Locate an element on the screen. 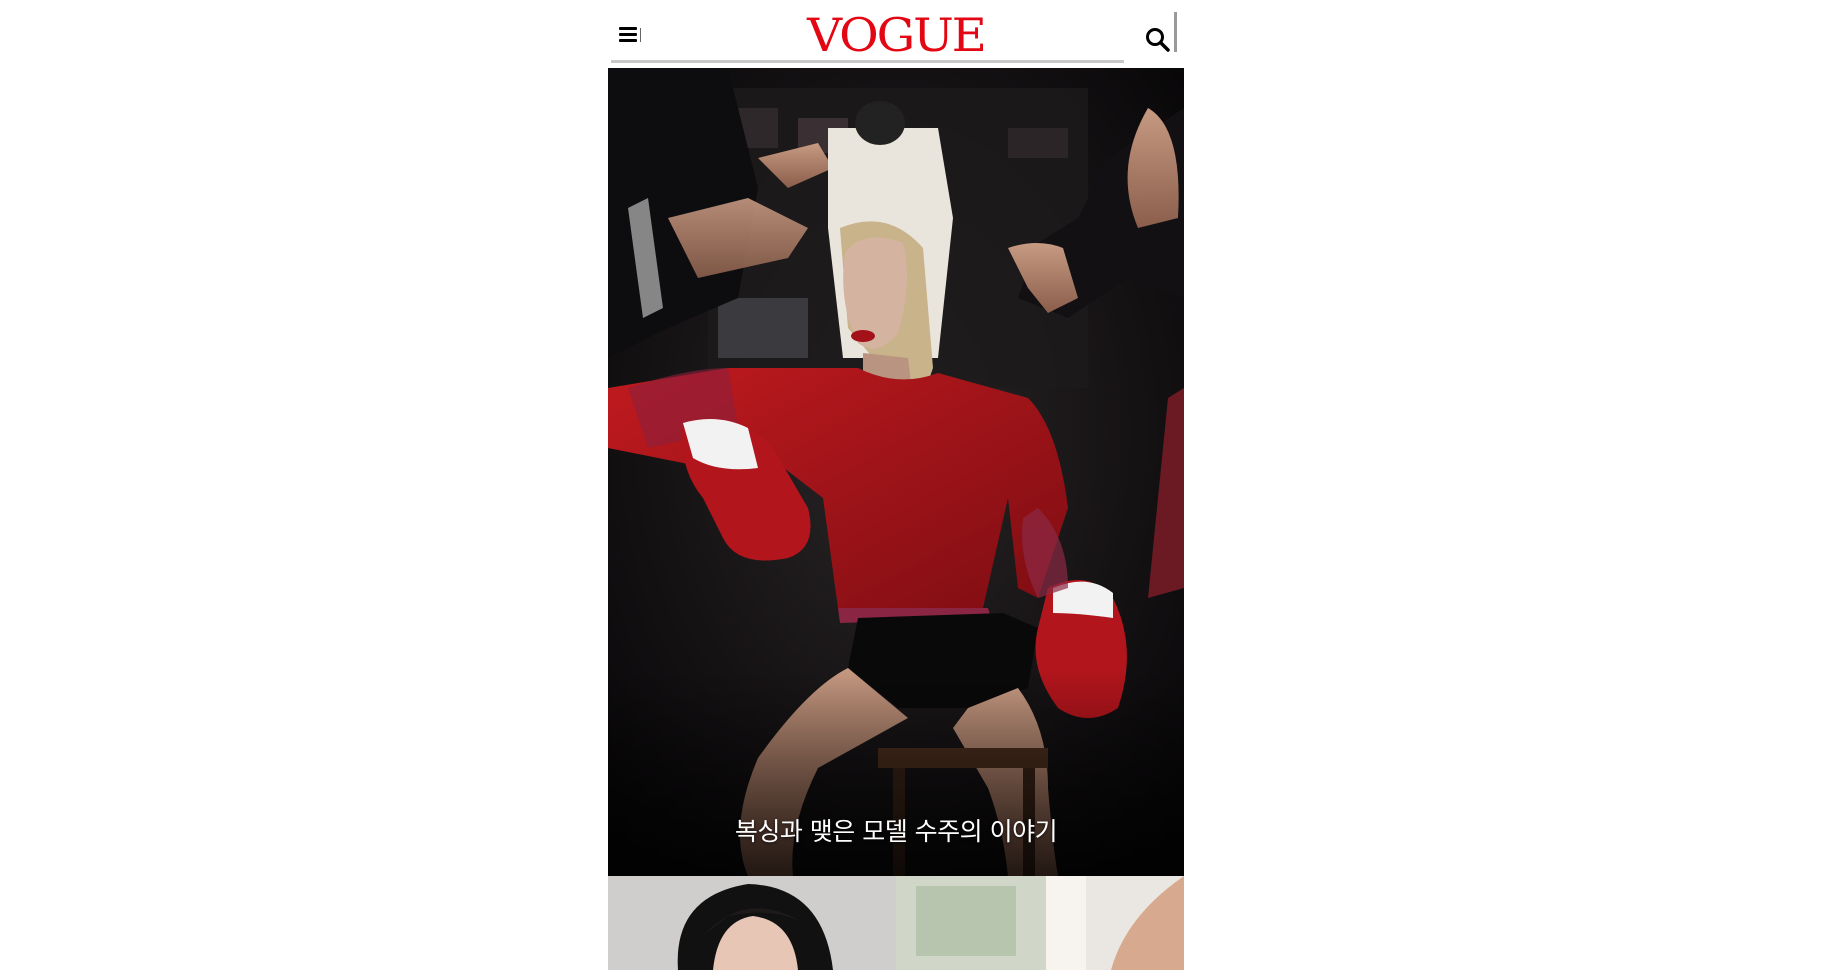 This screenshot has height=970, width=1840. search-button is located at coordinates (1158, 40).